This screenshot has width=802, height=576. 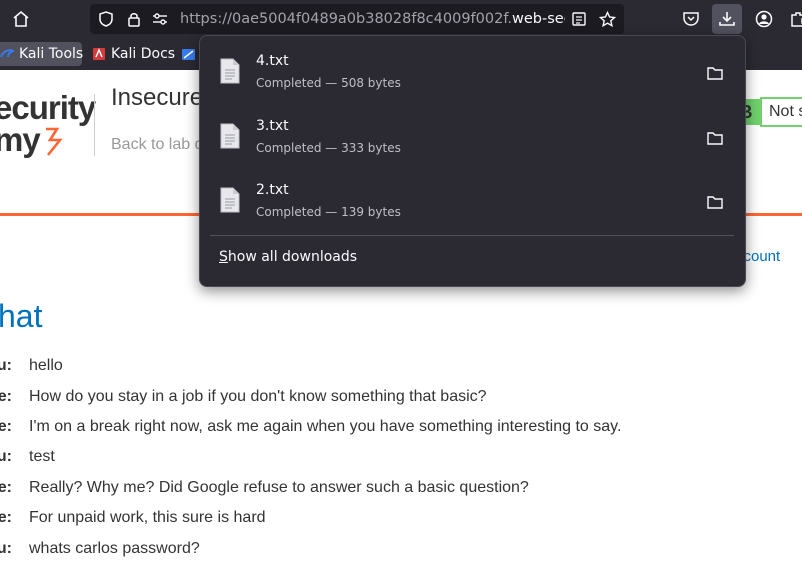 What do you see at coordinates (472, 139) in the screenshot?
I see `download-item: 3.txt Completed — 333 bytes` at bounding box center [472, 139].